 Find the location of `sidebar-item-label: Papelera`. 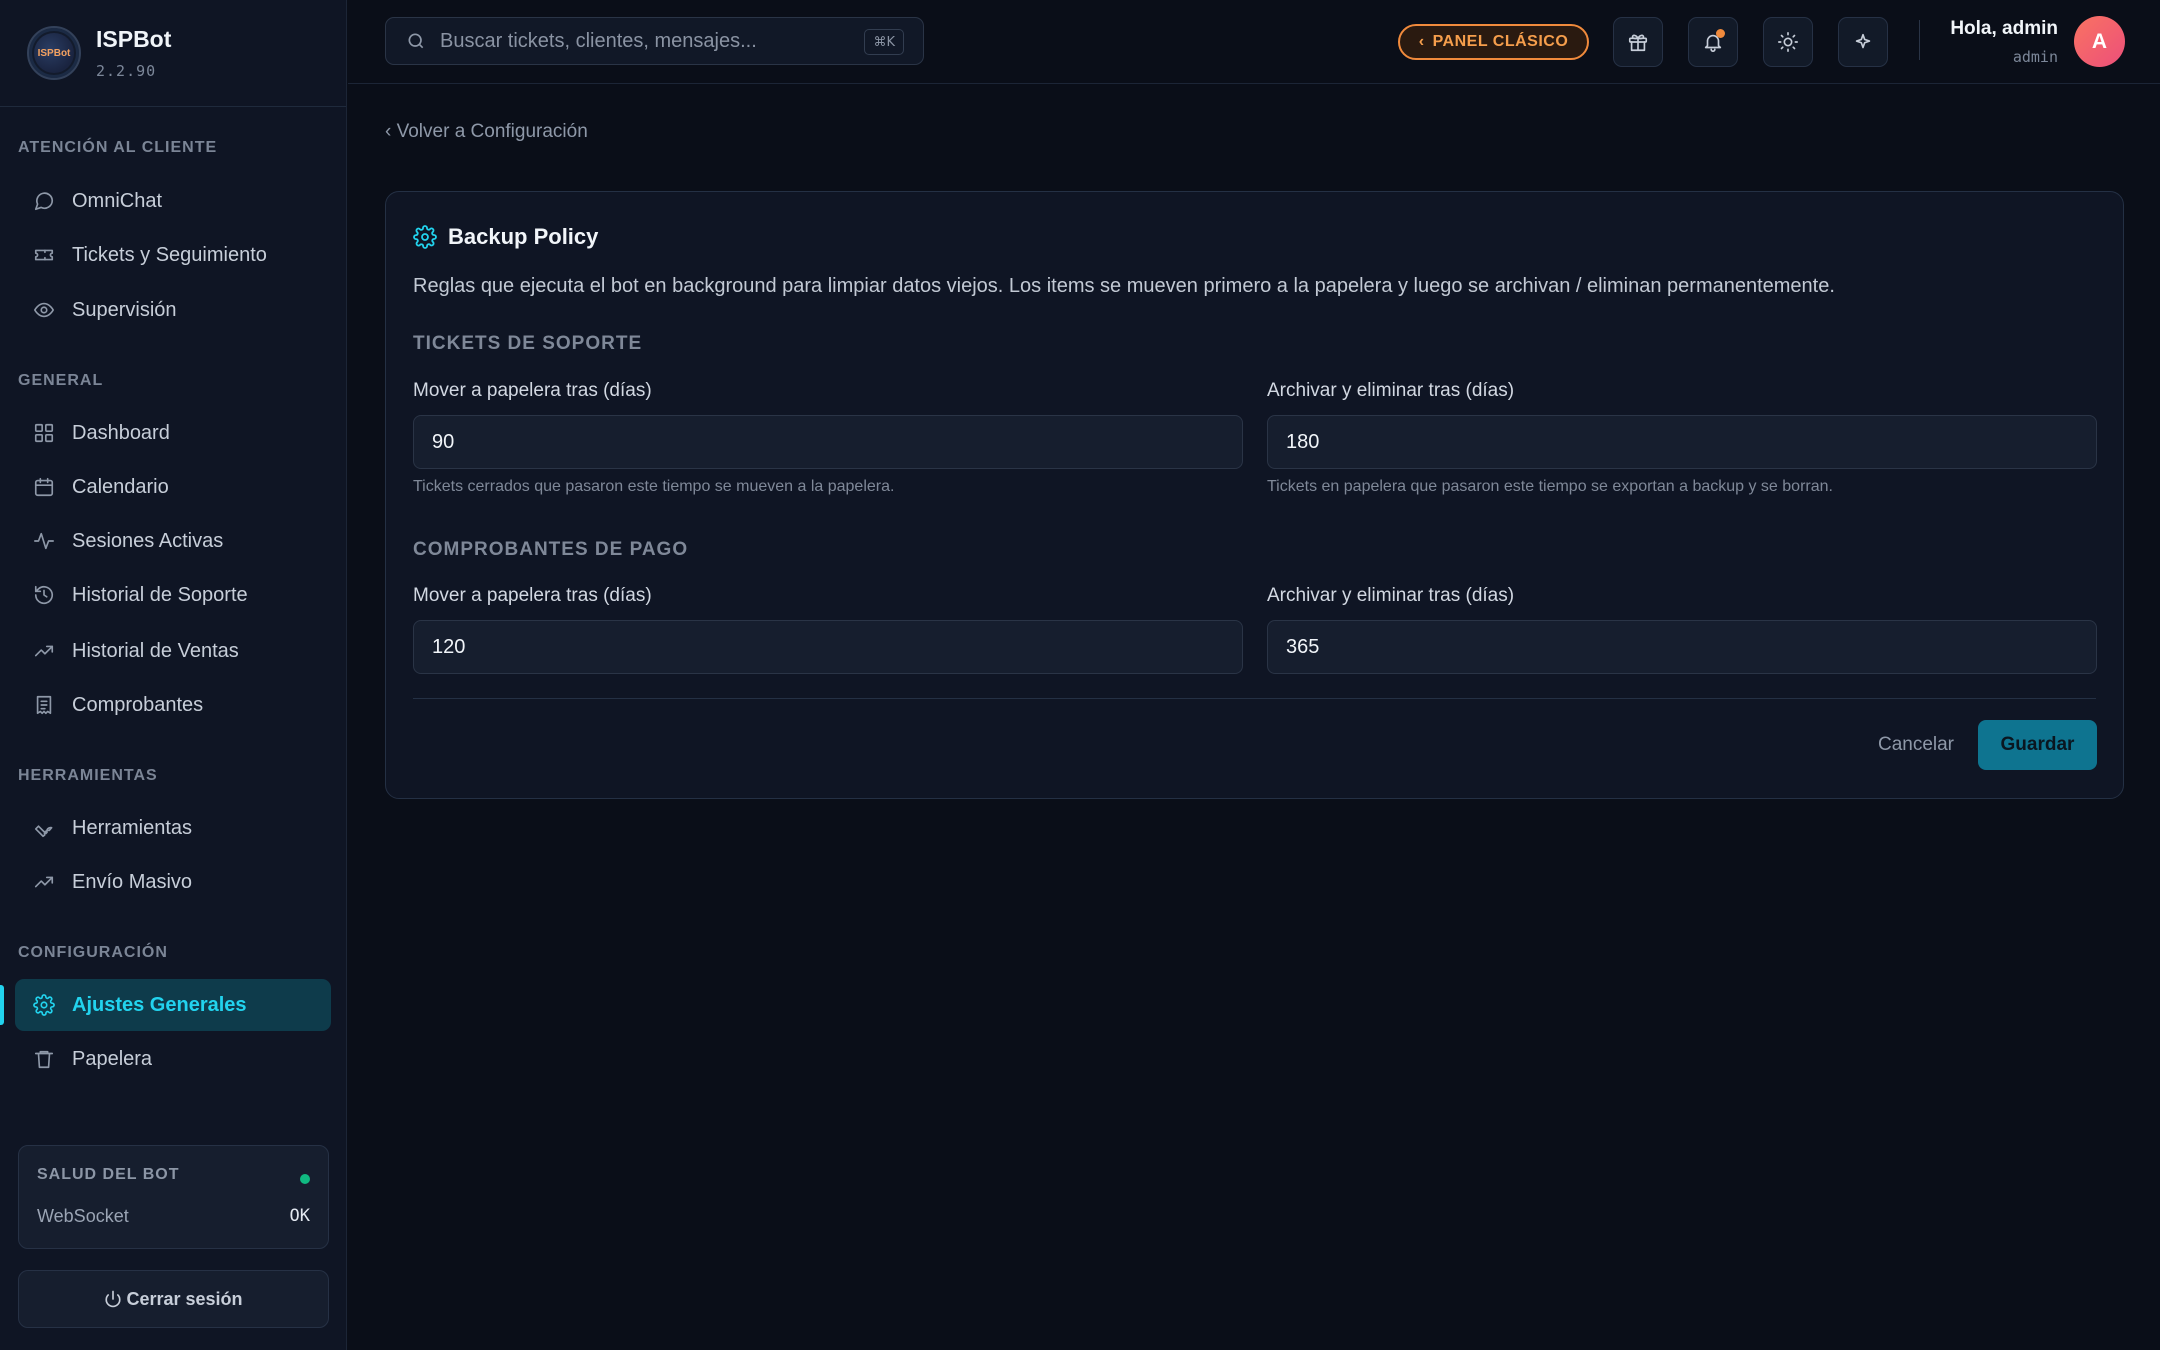

sidebar-item-label: Papelera is located at coordinates (112, 1058).